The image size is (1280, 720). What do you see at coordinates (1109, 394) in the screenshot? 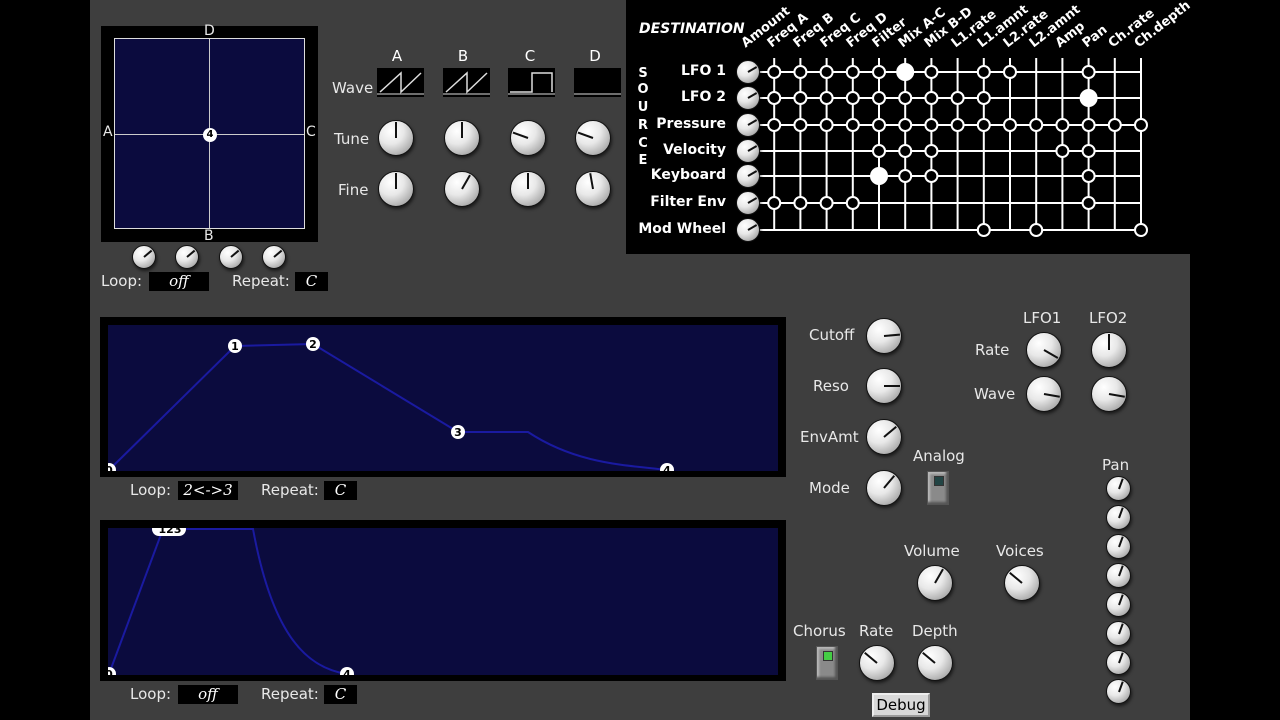
I see `lfo2-wave-knob` at bounding box center [1109, 394].